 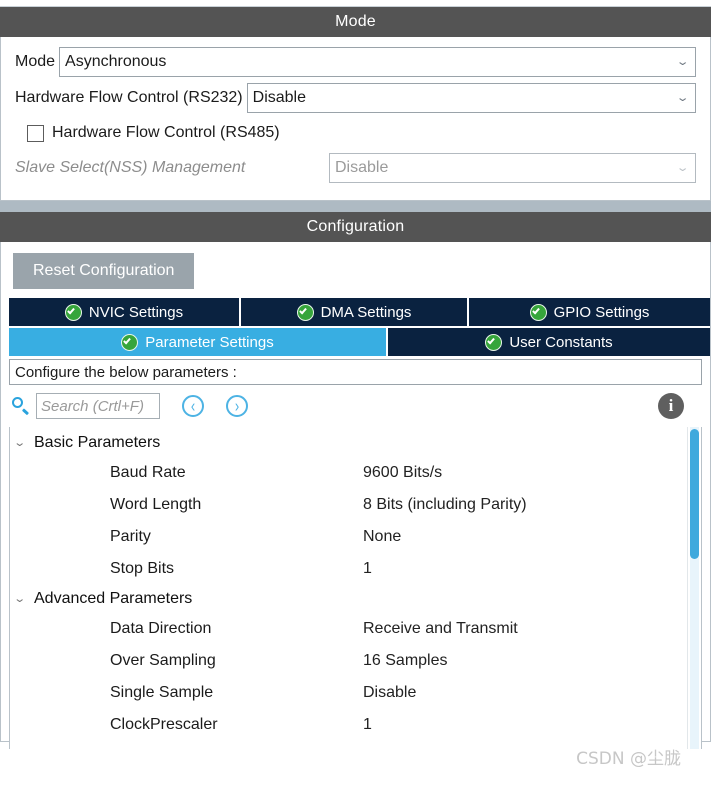 I want to click on mode-field-row: Mode Asynchronous ⌄, so click(x=355, y=62).